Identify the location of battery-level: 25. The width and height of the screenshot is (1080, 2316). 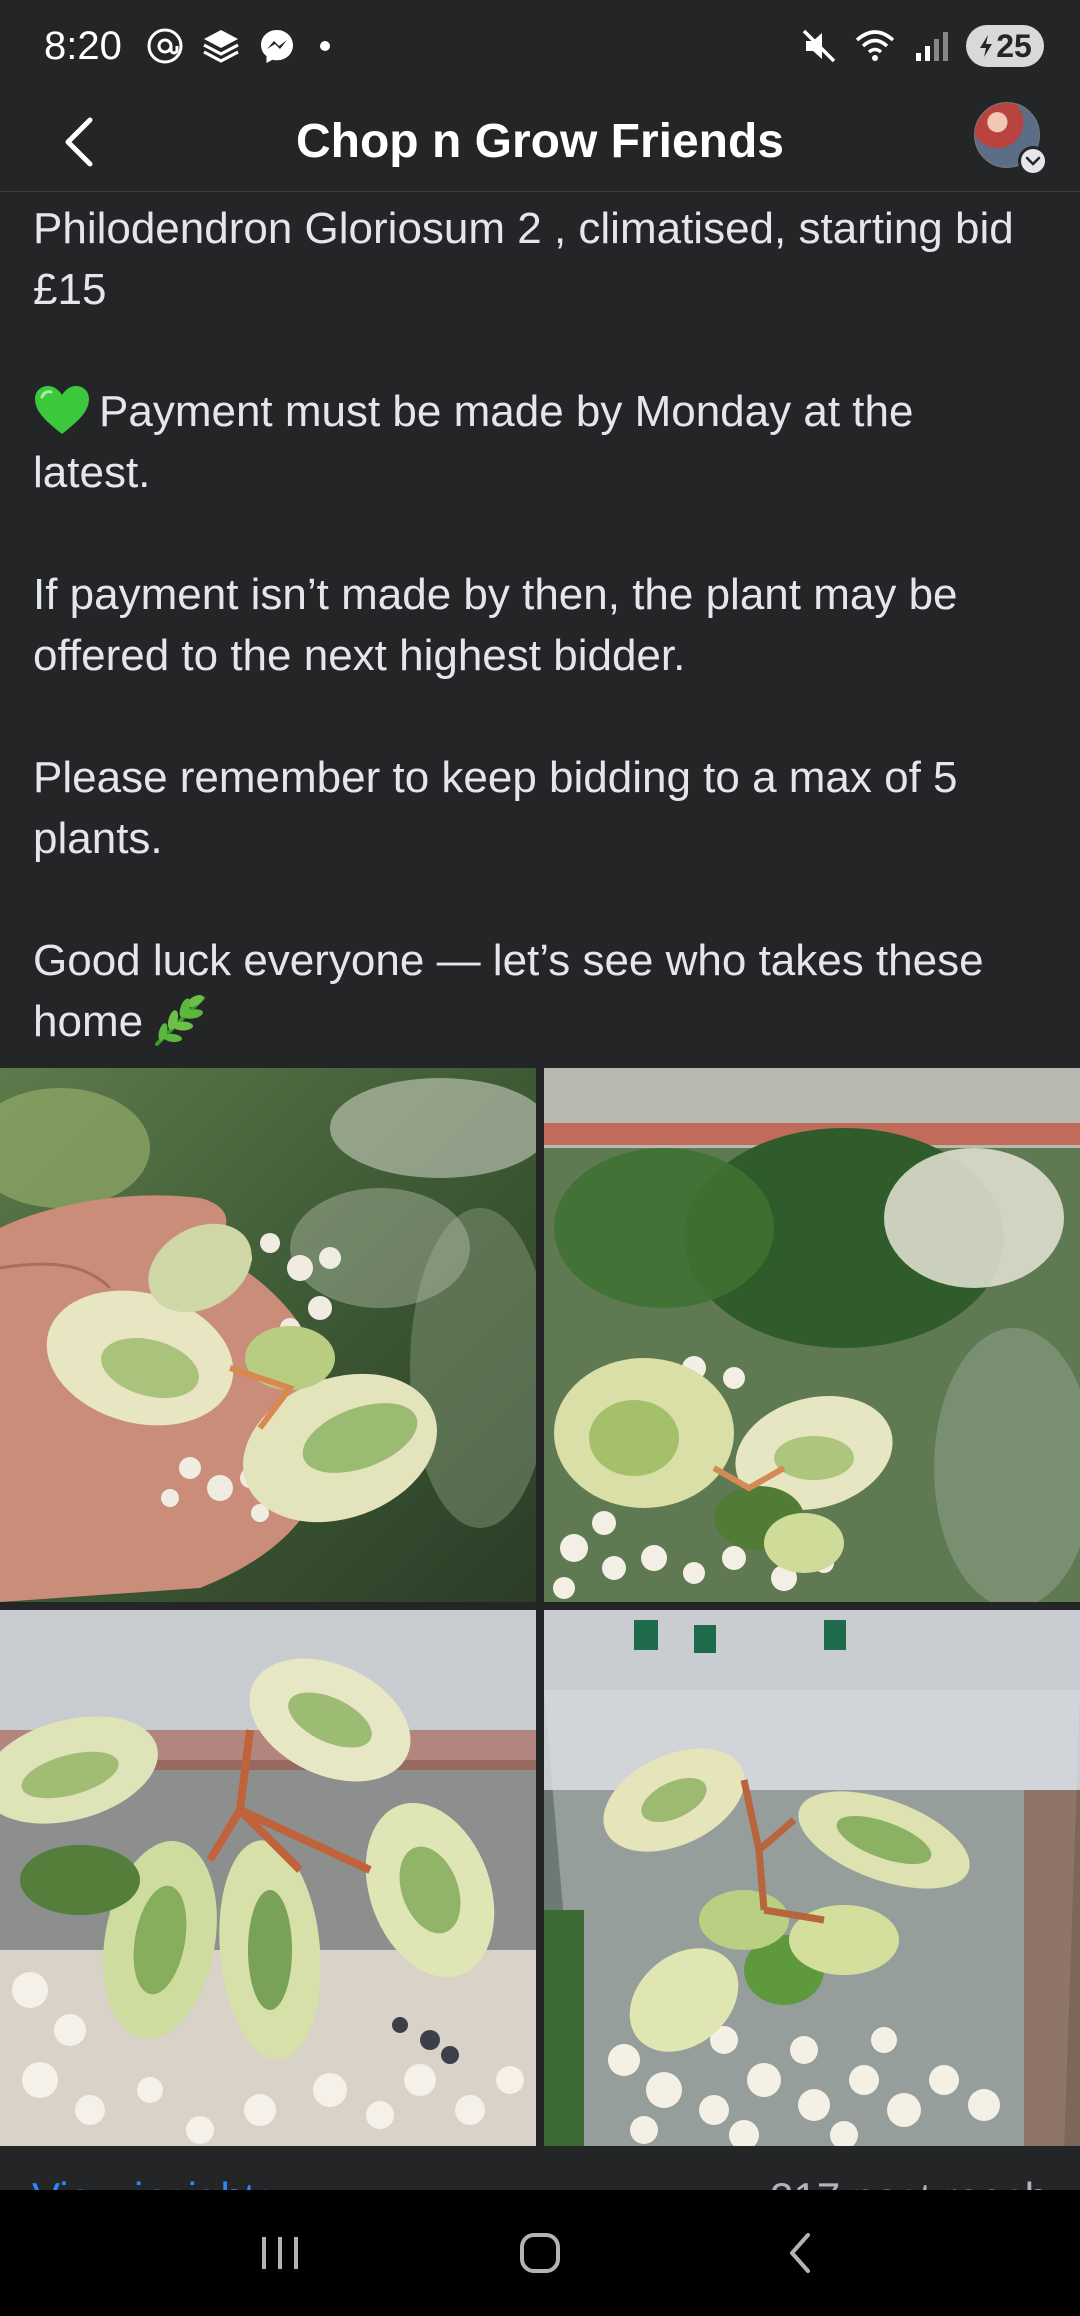
(1014, 45).